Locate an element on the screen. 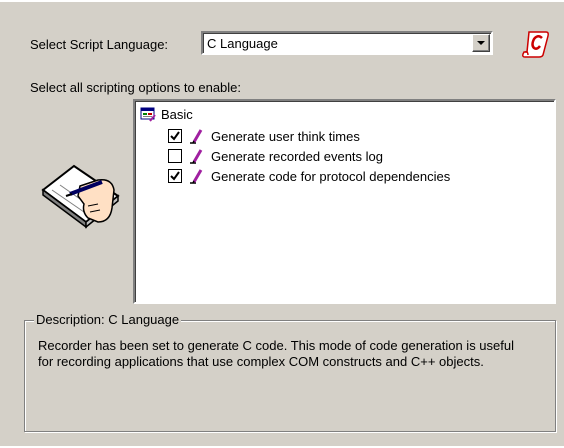  script-language-value: C Language is located at coordinates (242, 43).